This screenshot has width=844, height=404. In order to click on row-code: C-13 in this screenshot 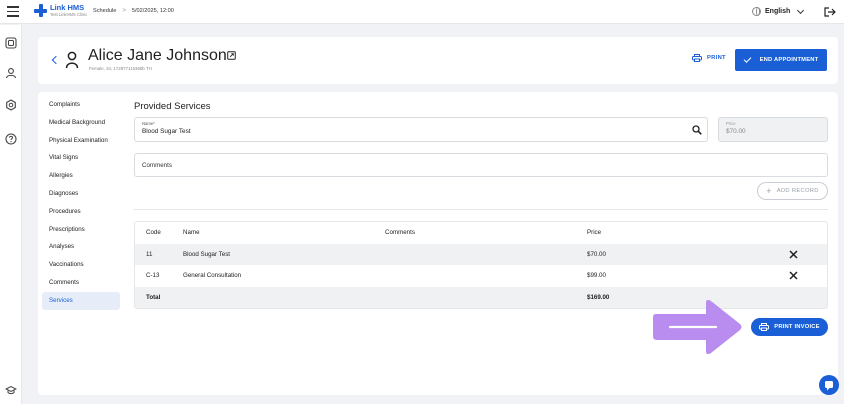, I will do `click(153, 276)`.